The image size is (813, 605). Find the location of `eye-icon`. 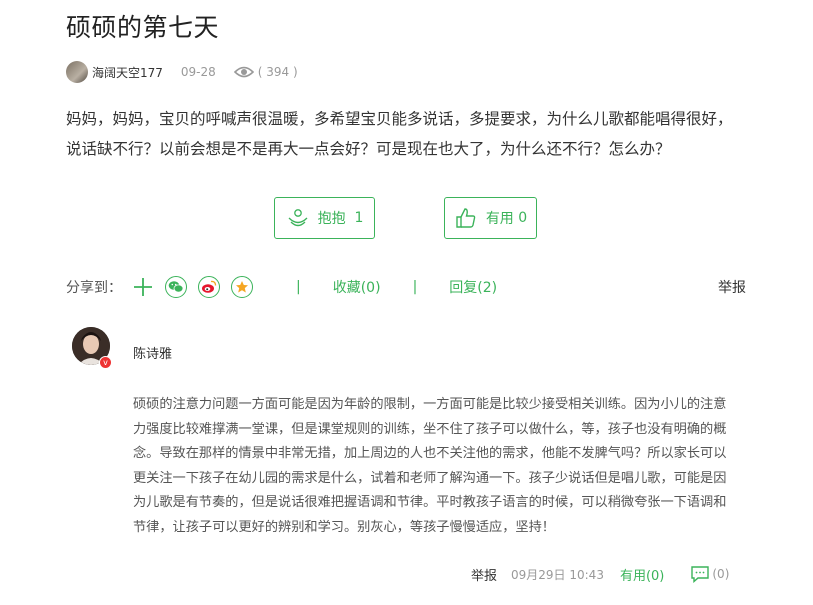

eye-icon is located at coordinates (243, 72).